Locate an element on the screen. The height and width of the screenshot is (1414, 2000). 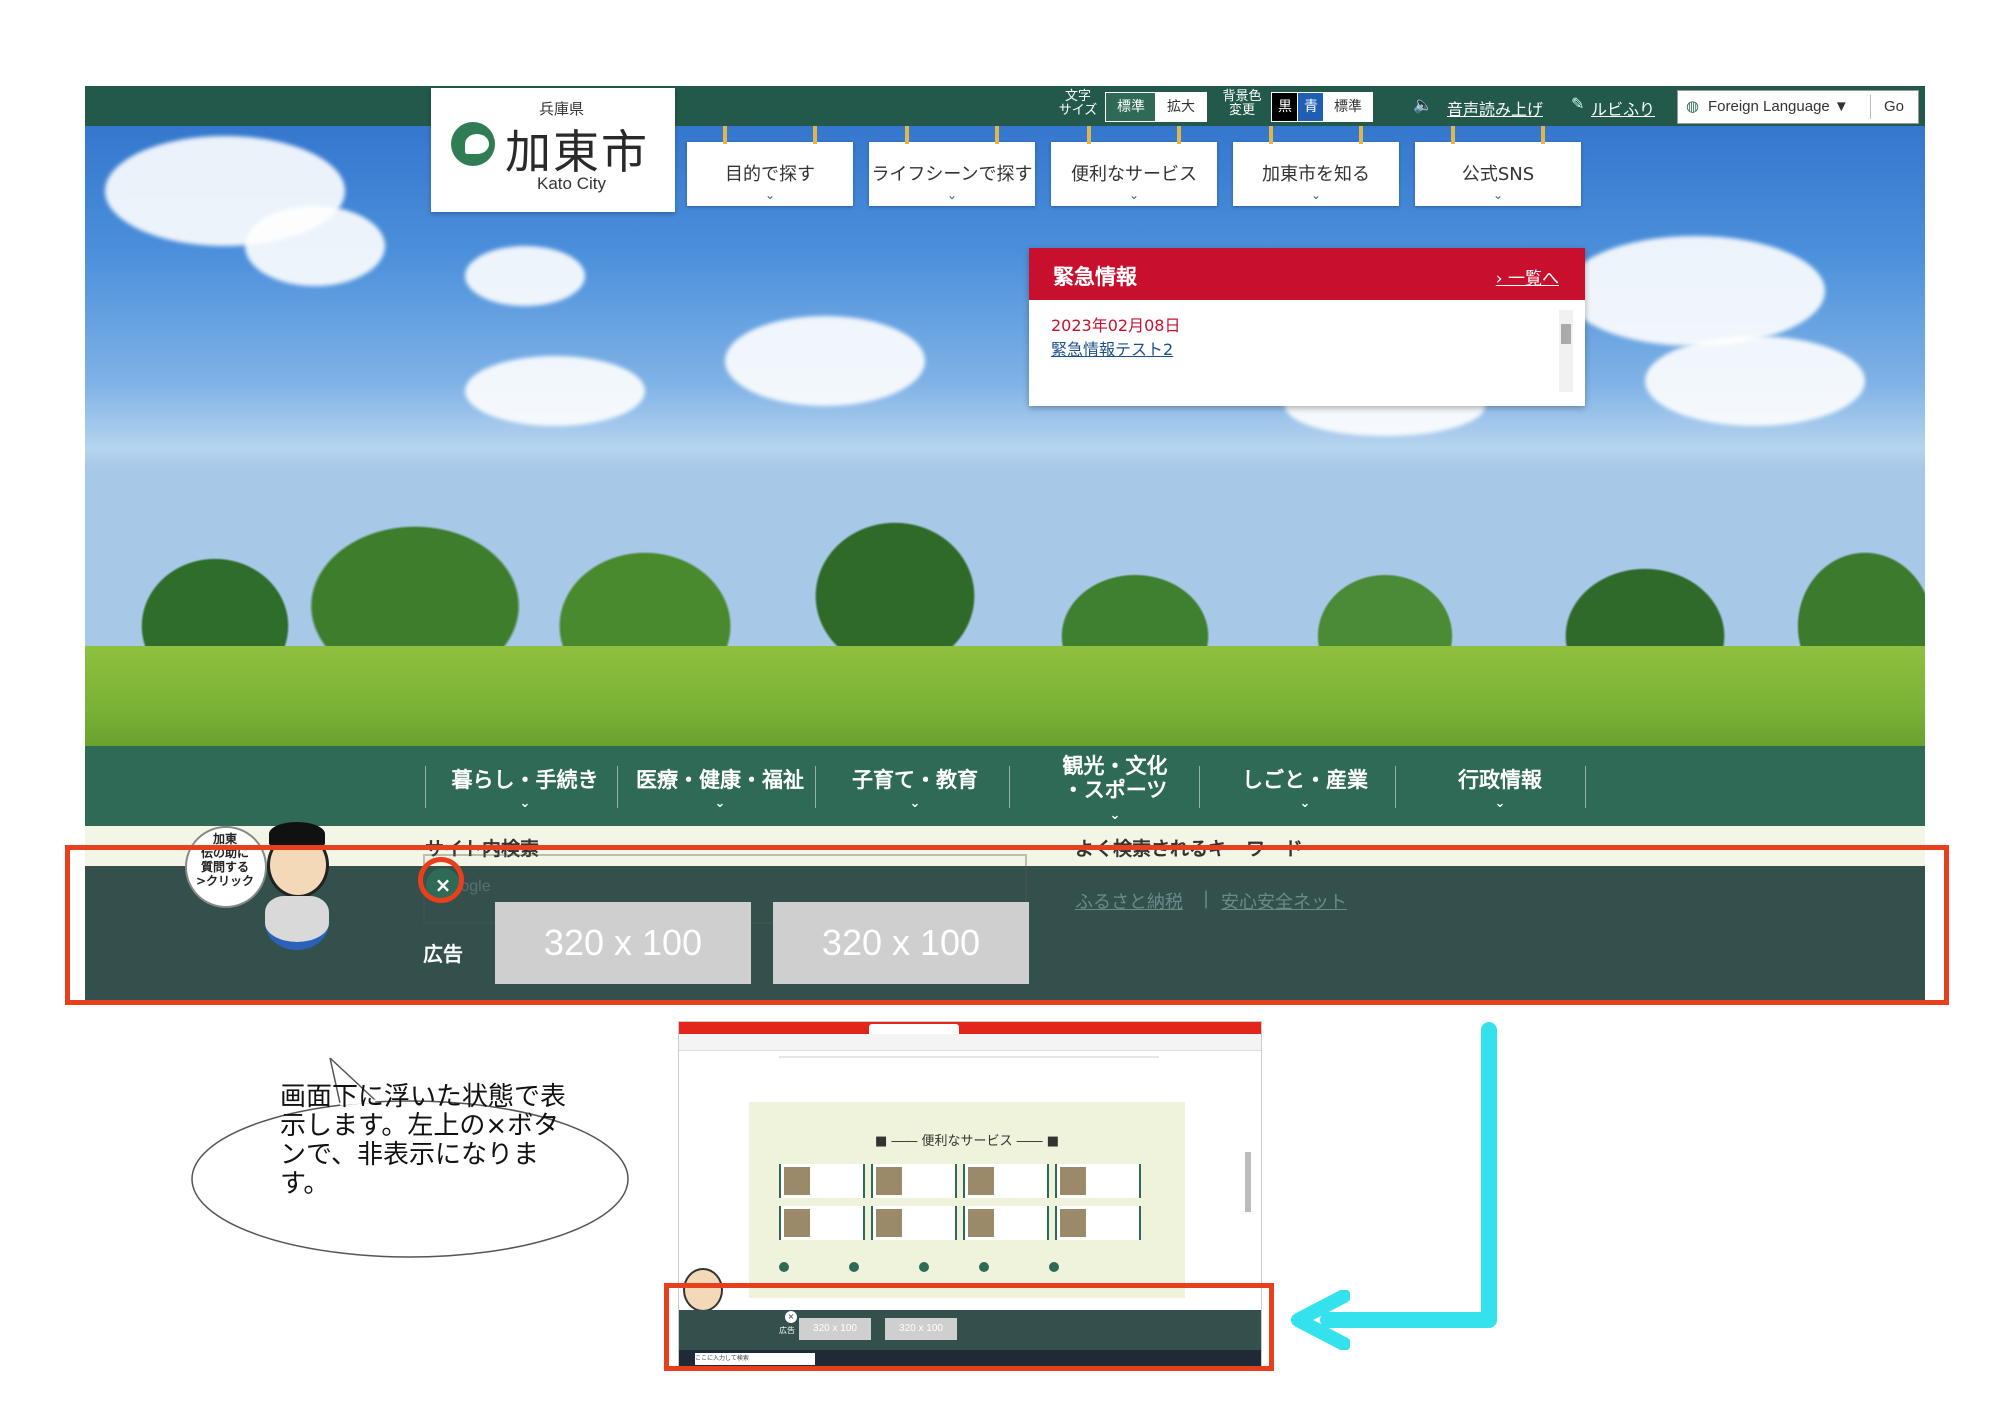
nav-health: 医療・健康・福祉 ⌄ is located at coordinates (720, 787).